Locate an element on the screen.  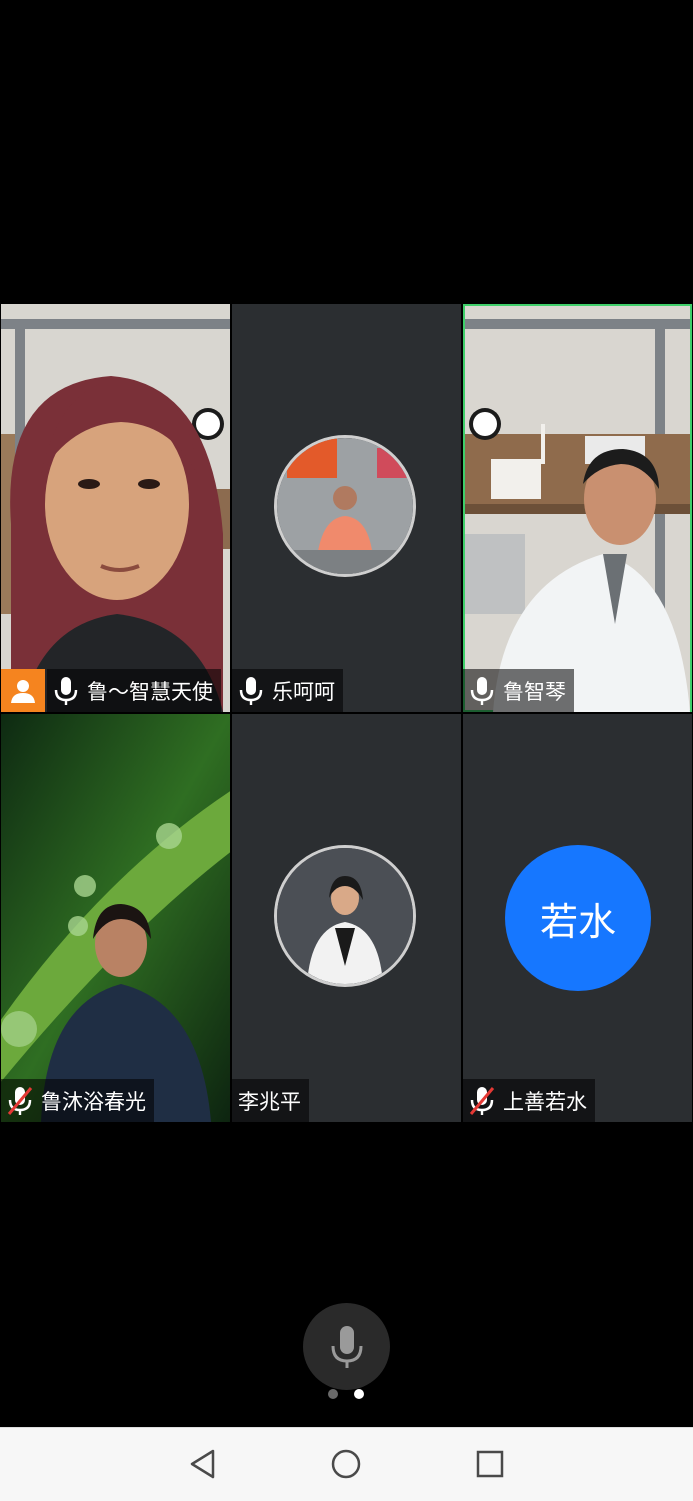
participant-tile-4: 鲁沐浴春光 is located at coordinates (115, 918).